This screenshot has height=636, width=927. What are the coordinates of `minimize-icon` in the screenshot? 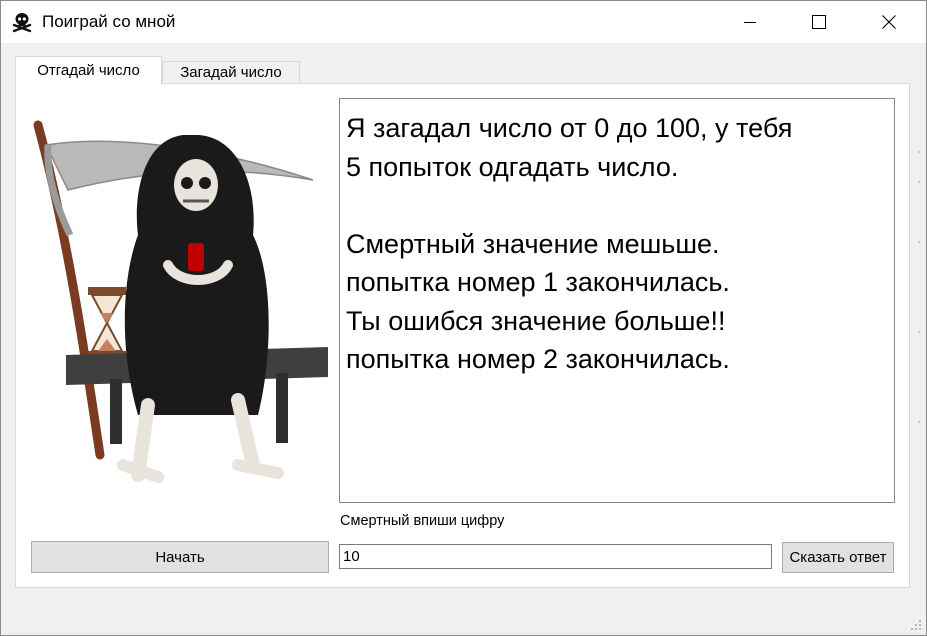 It's located at (750, 22).